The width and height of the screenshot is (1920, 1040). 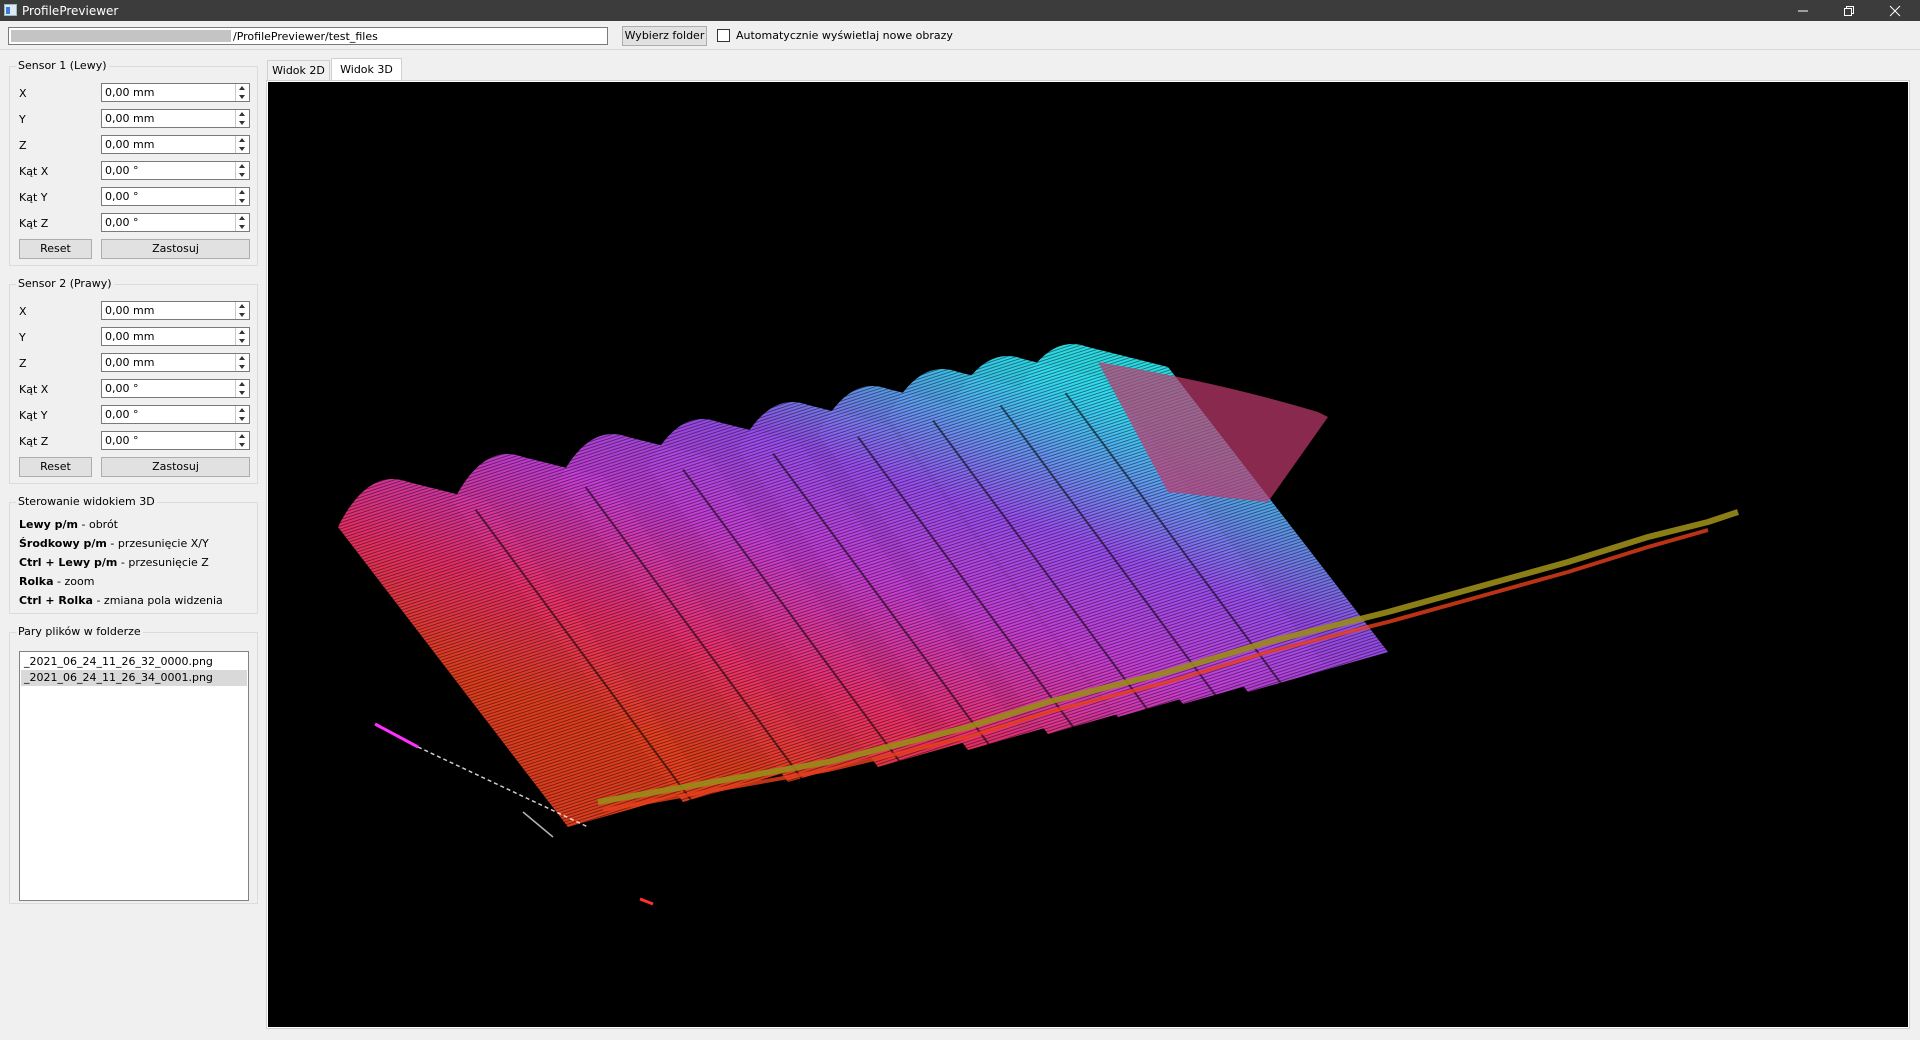 I want to click on folder-path-input: /ProfilePreviewer/test_files, so click(x=308, y=36).